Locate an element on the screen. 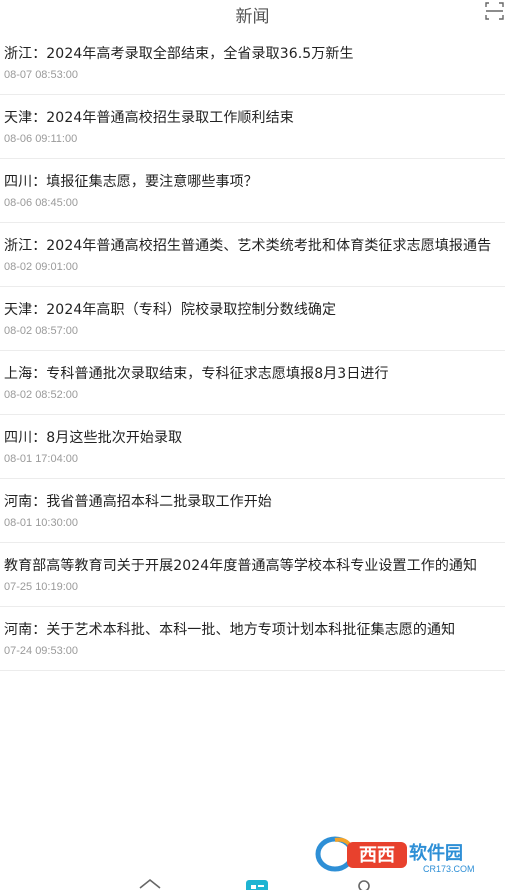  news-time: 08-02 08:52:00 is located at coordinates (41, 395).